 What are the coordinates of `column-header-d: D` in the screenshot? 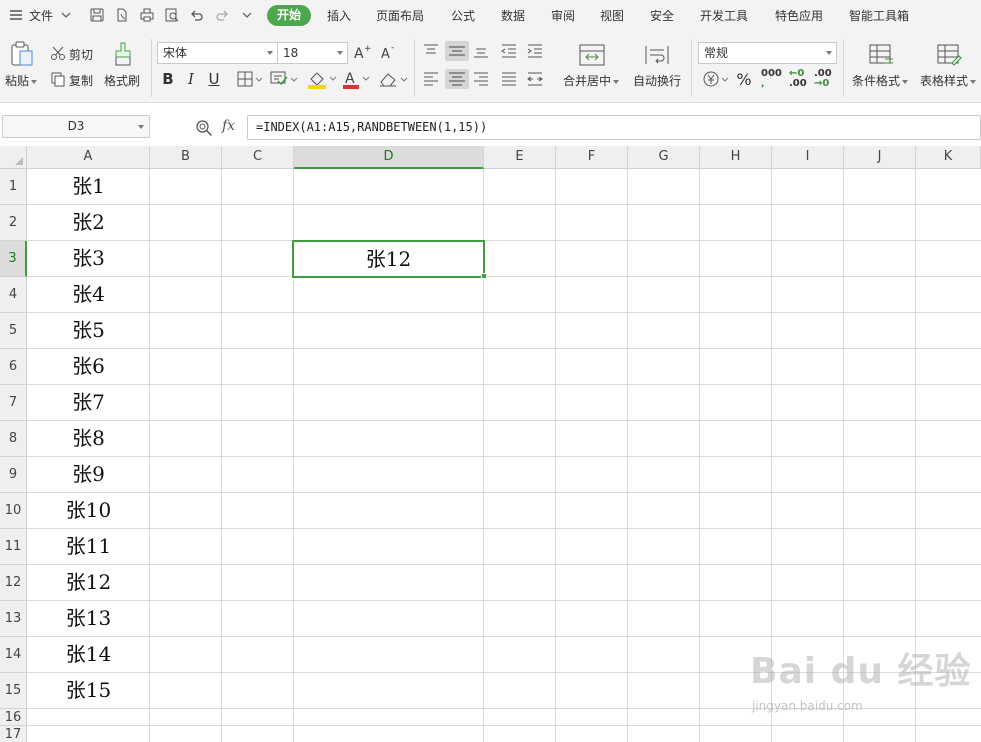 It's located at (389, 157).